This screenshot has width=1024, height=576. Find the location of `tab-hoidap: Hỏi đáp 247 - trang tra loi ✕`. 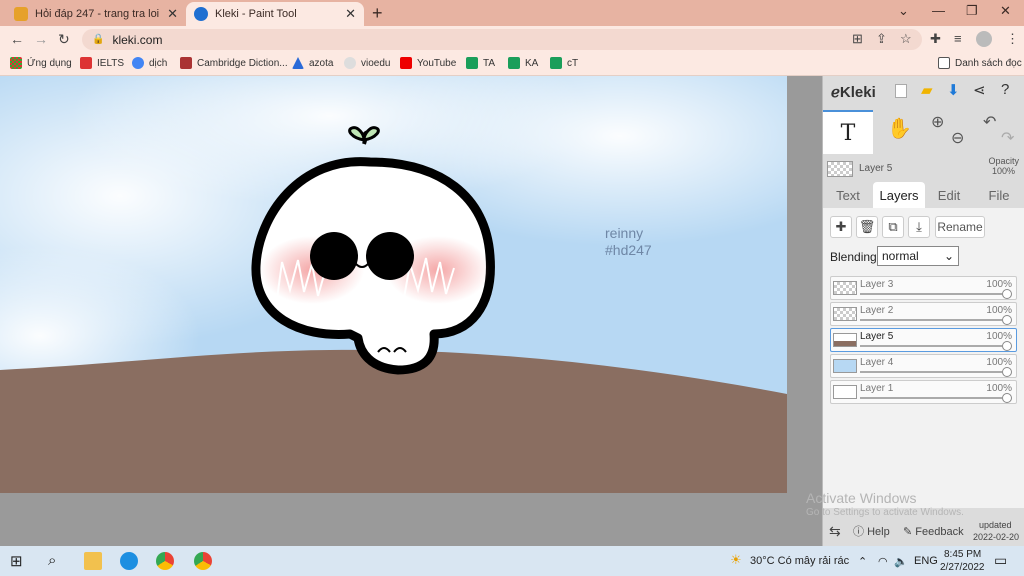

tab-hoidap: Hỏi đáp 247 - trang tra loi ✕ is located at coordinates (96, 14).